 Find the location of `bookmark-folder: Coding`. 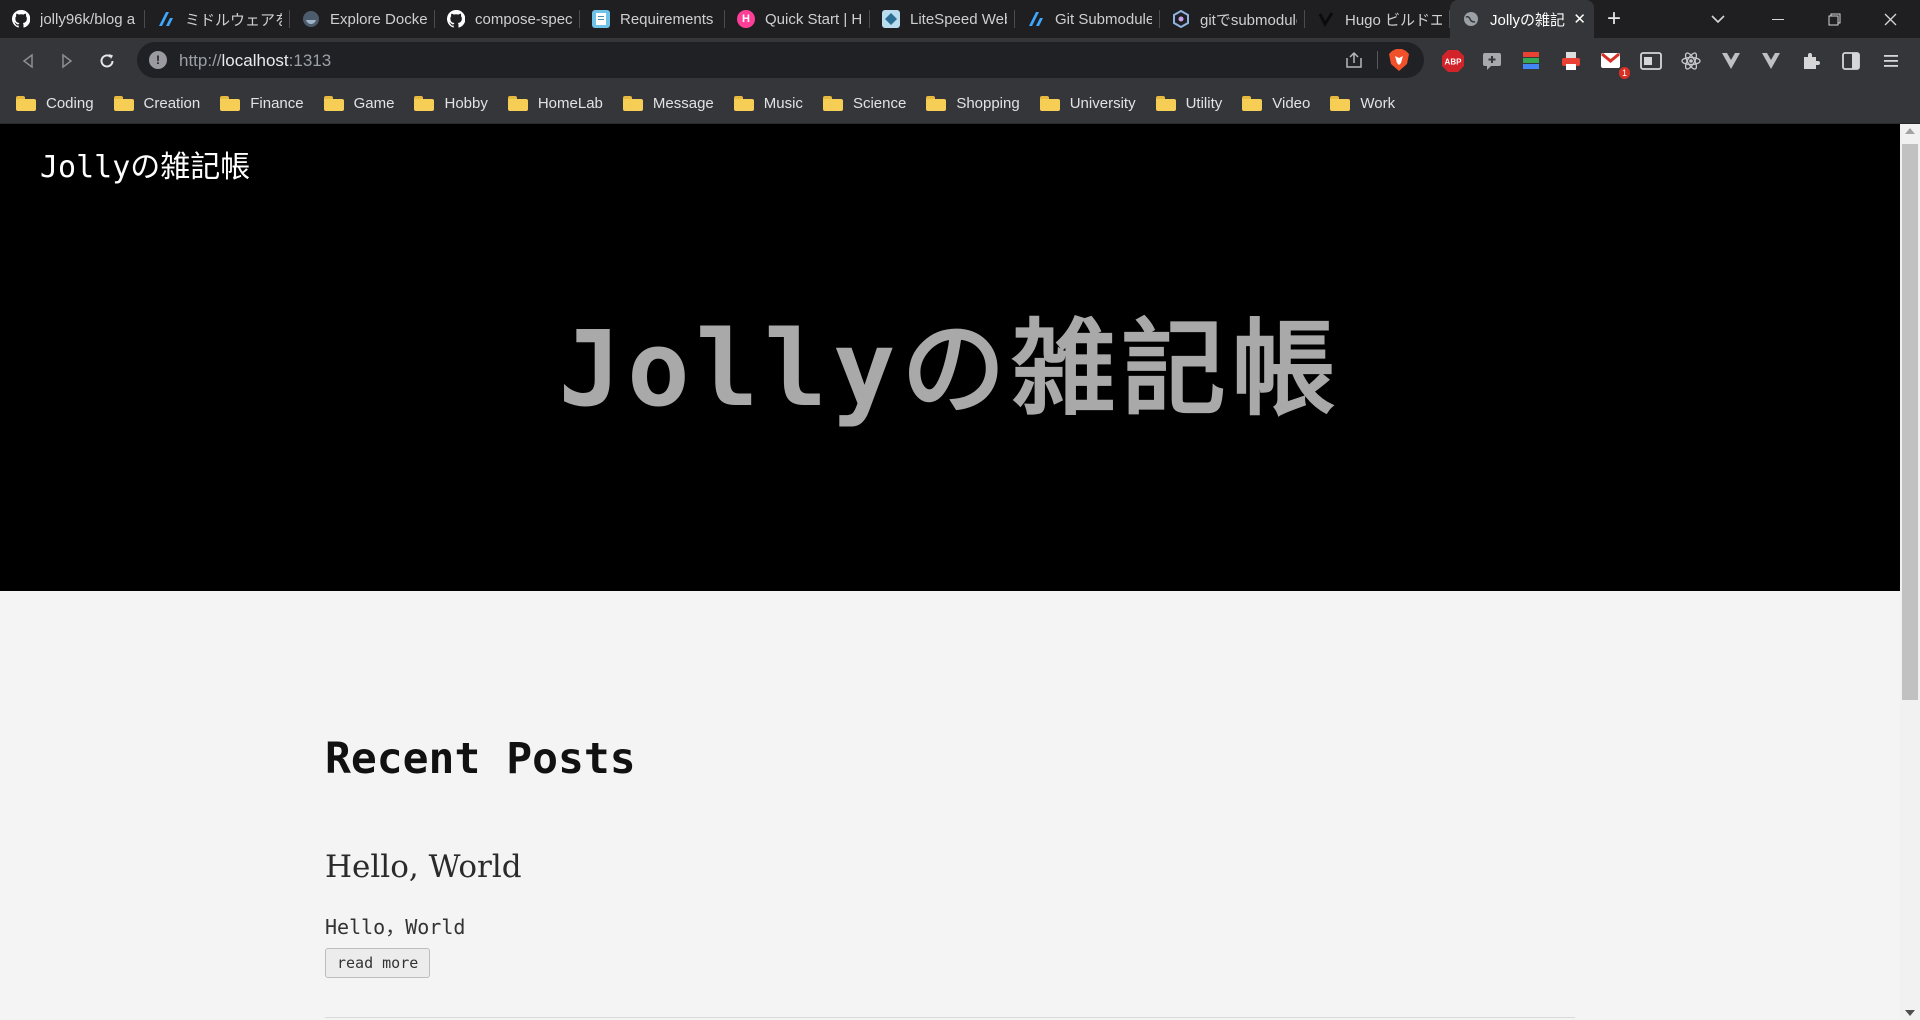

bookmark-folder: Coding is located at coordinates (55, 103).